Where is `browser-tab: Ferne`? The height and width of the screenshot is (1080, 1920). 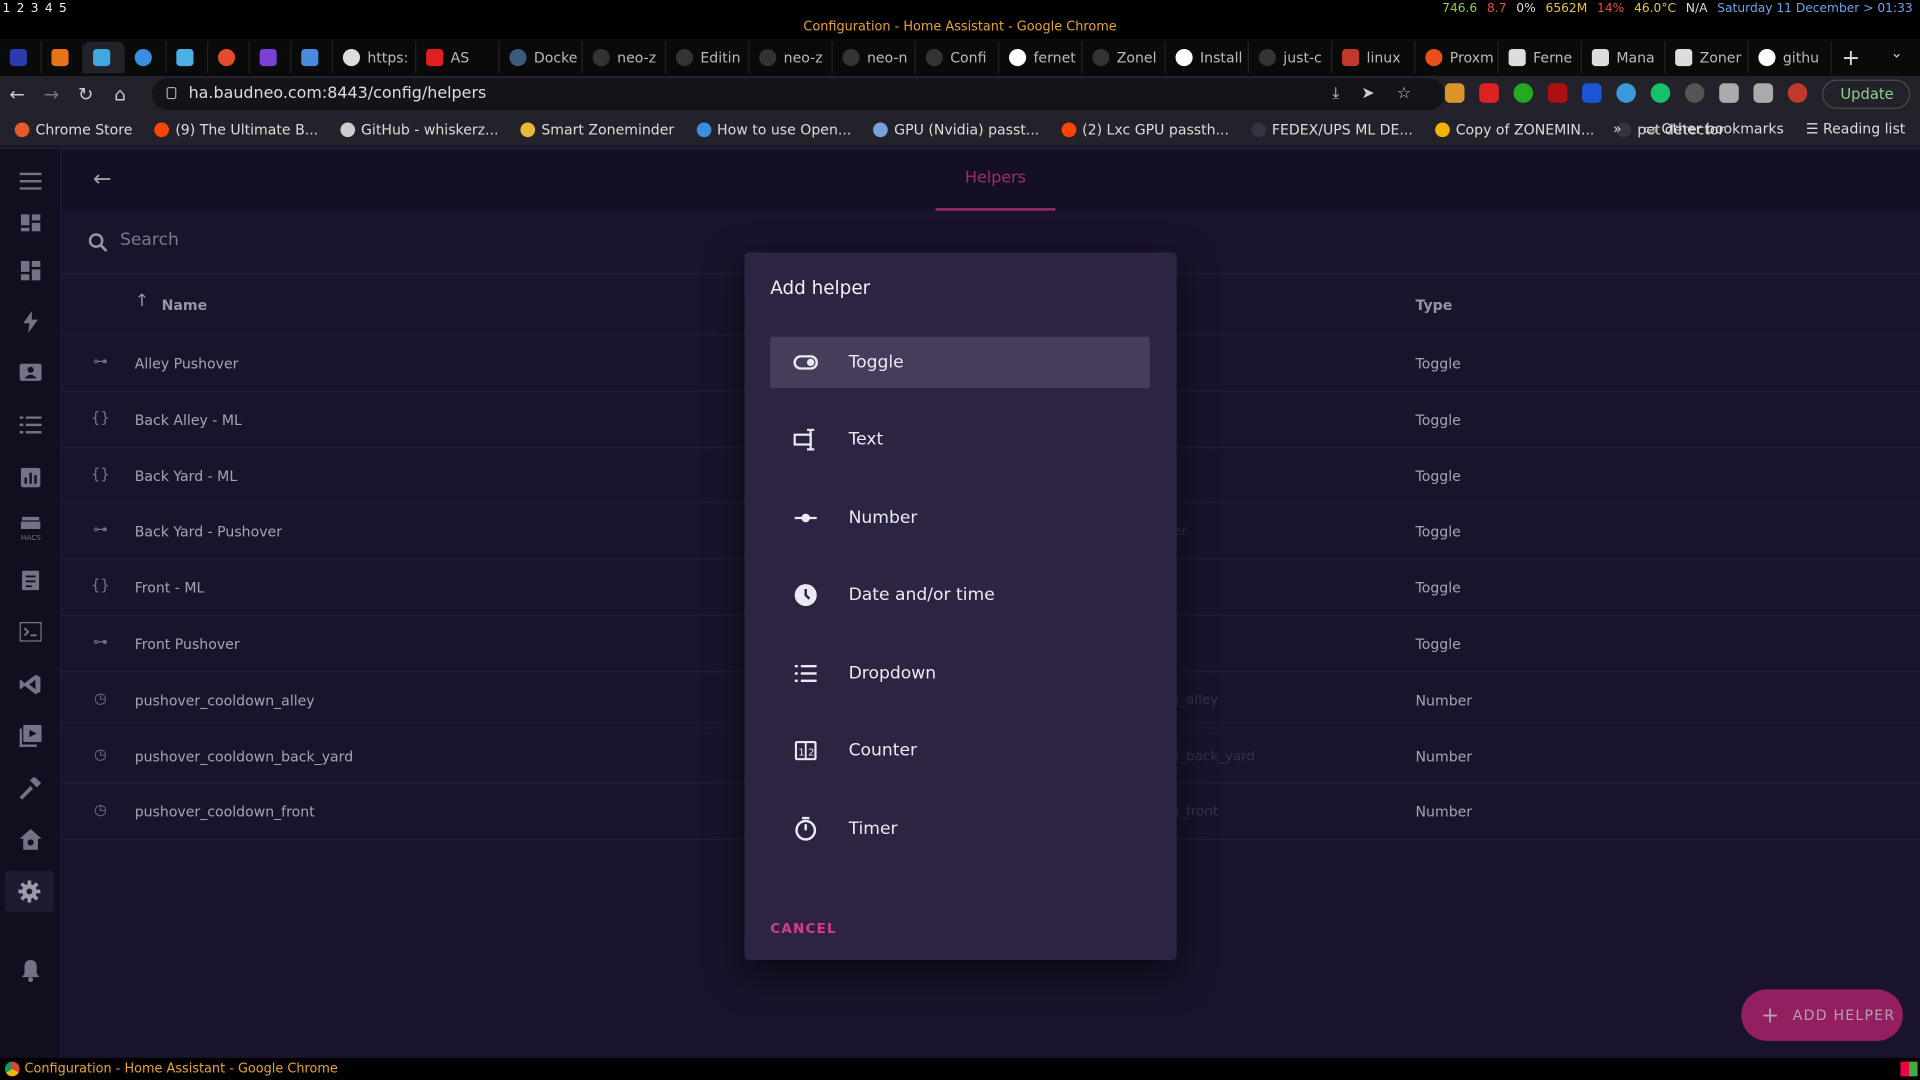 browser-tab: Ferne is located at coordinates (1541, 57).